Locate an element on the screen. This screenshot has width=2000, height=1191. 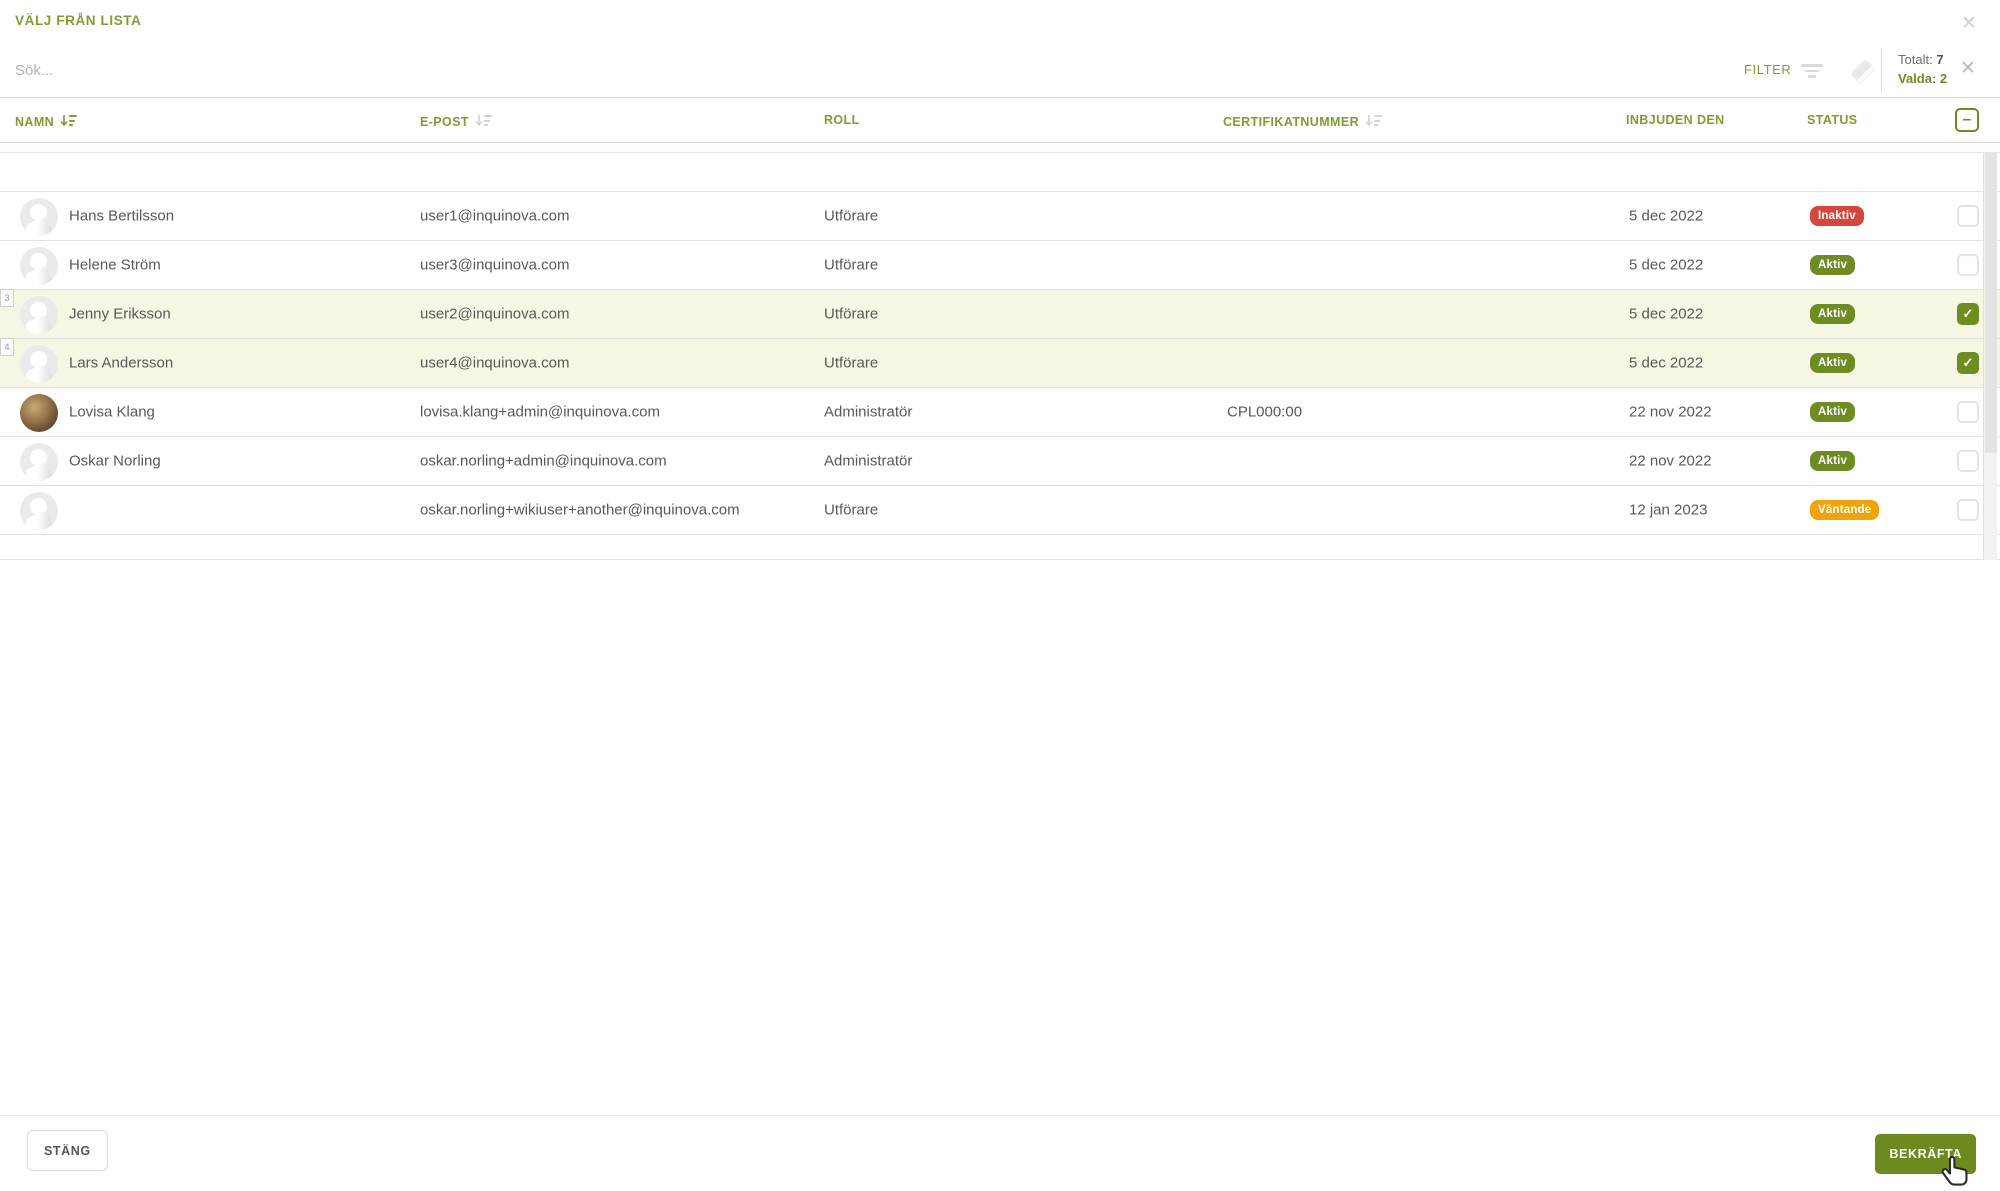
selected-count: Valda: 2 is located at coordinates (1923, 78).